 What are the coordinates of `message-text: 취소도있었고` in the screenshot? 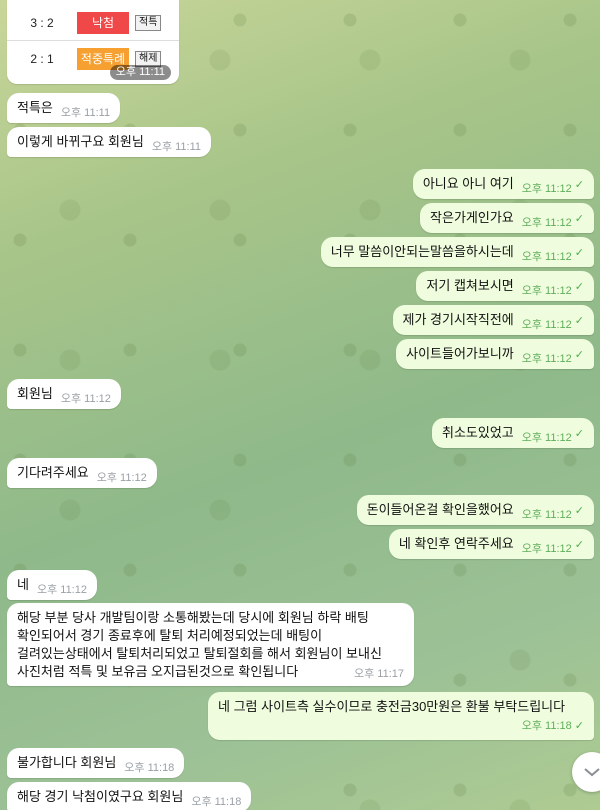 It's located at (478, 432).